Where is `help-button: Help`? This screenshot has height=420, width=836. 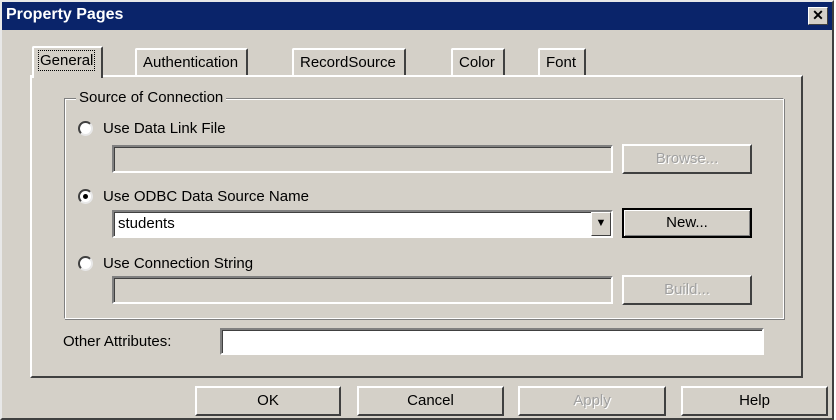
help-button: Help is located at coordinates (754, 401).